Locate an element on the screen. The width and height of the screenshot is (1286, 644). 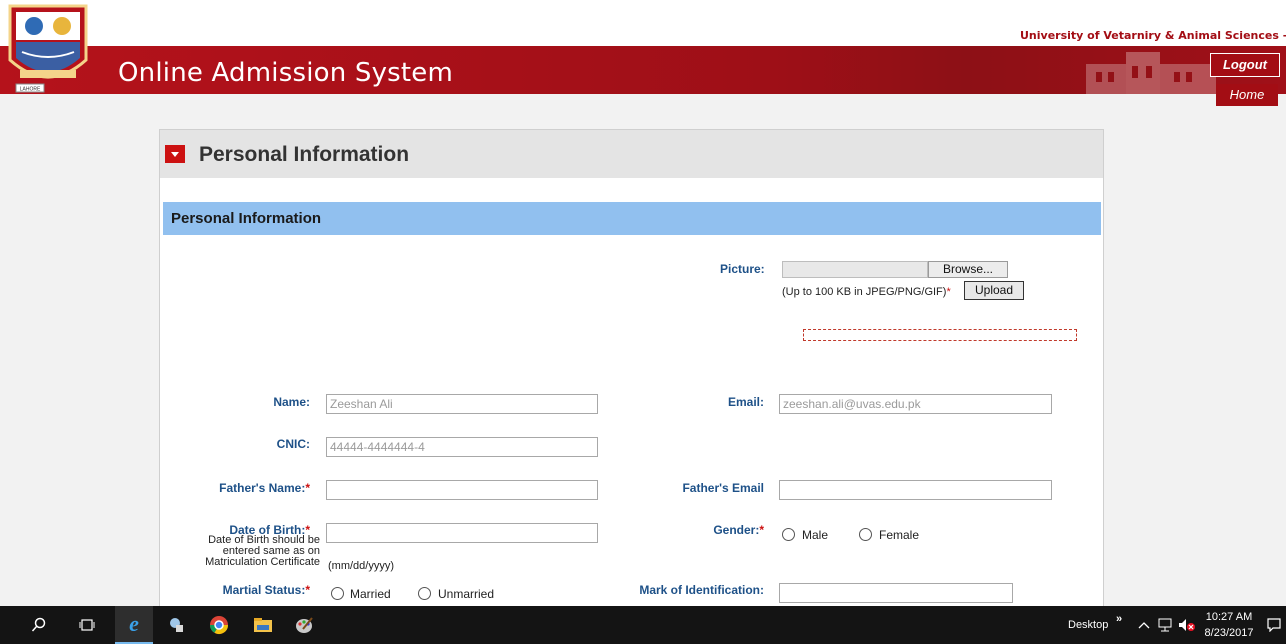
gender-label: Gender:* is located at coordinates (738, 530).